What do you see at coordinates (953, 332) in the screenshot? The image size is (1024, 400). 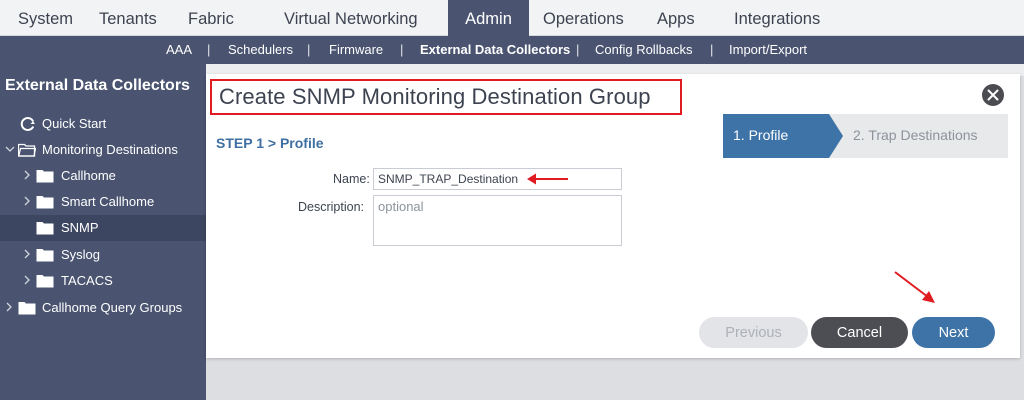 I see `next-button: Next` at bounding box center [953, 332].